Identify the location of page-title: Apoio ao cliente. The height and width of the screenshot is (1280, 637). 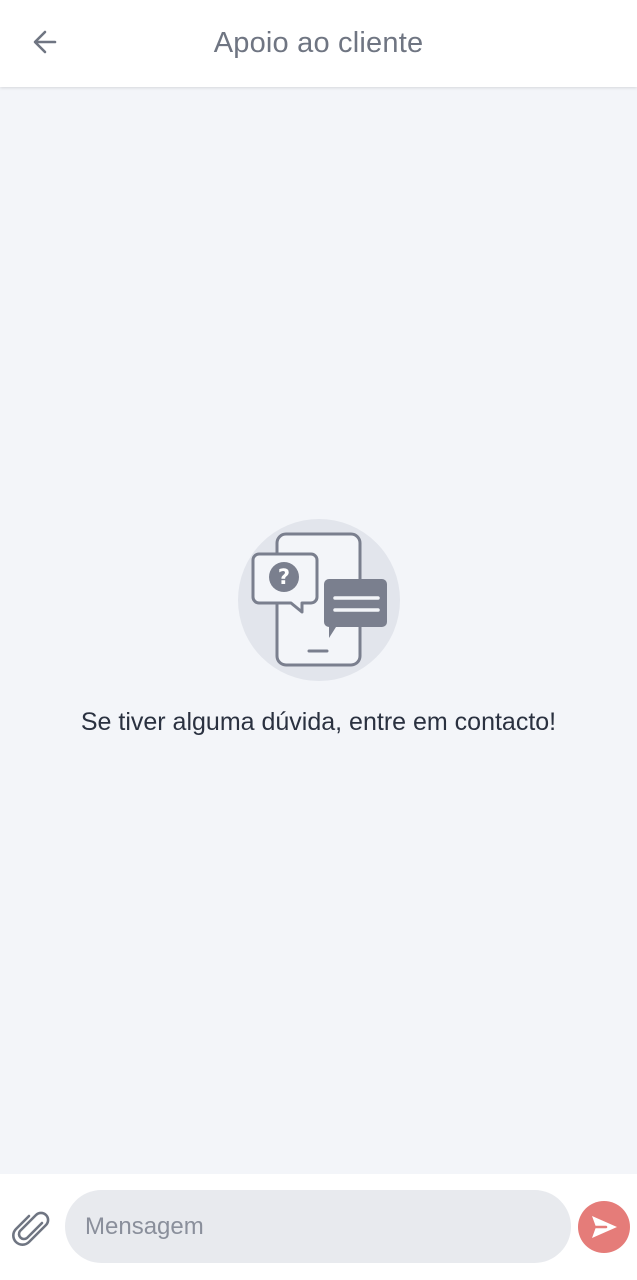
(318, 43).